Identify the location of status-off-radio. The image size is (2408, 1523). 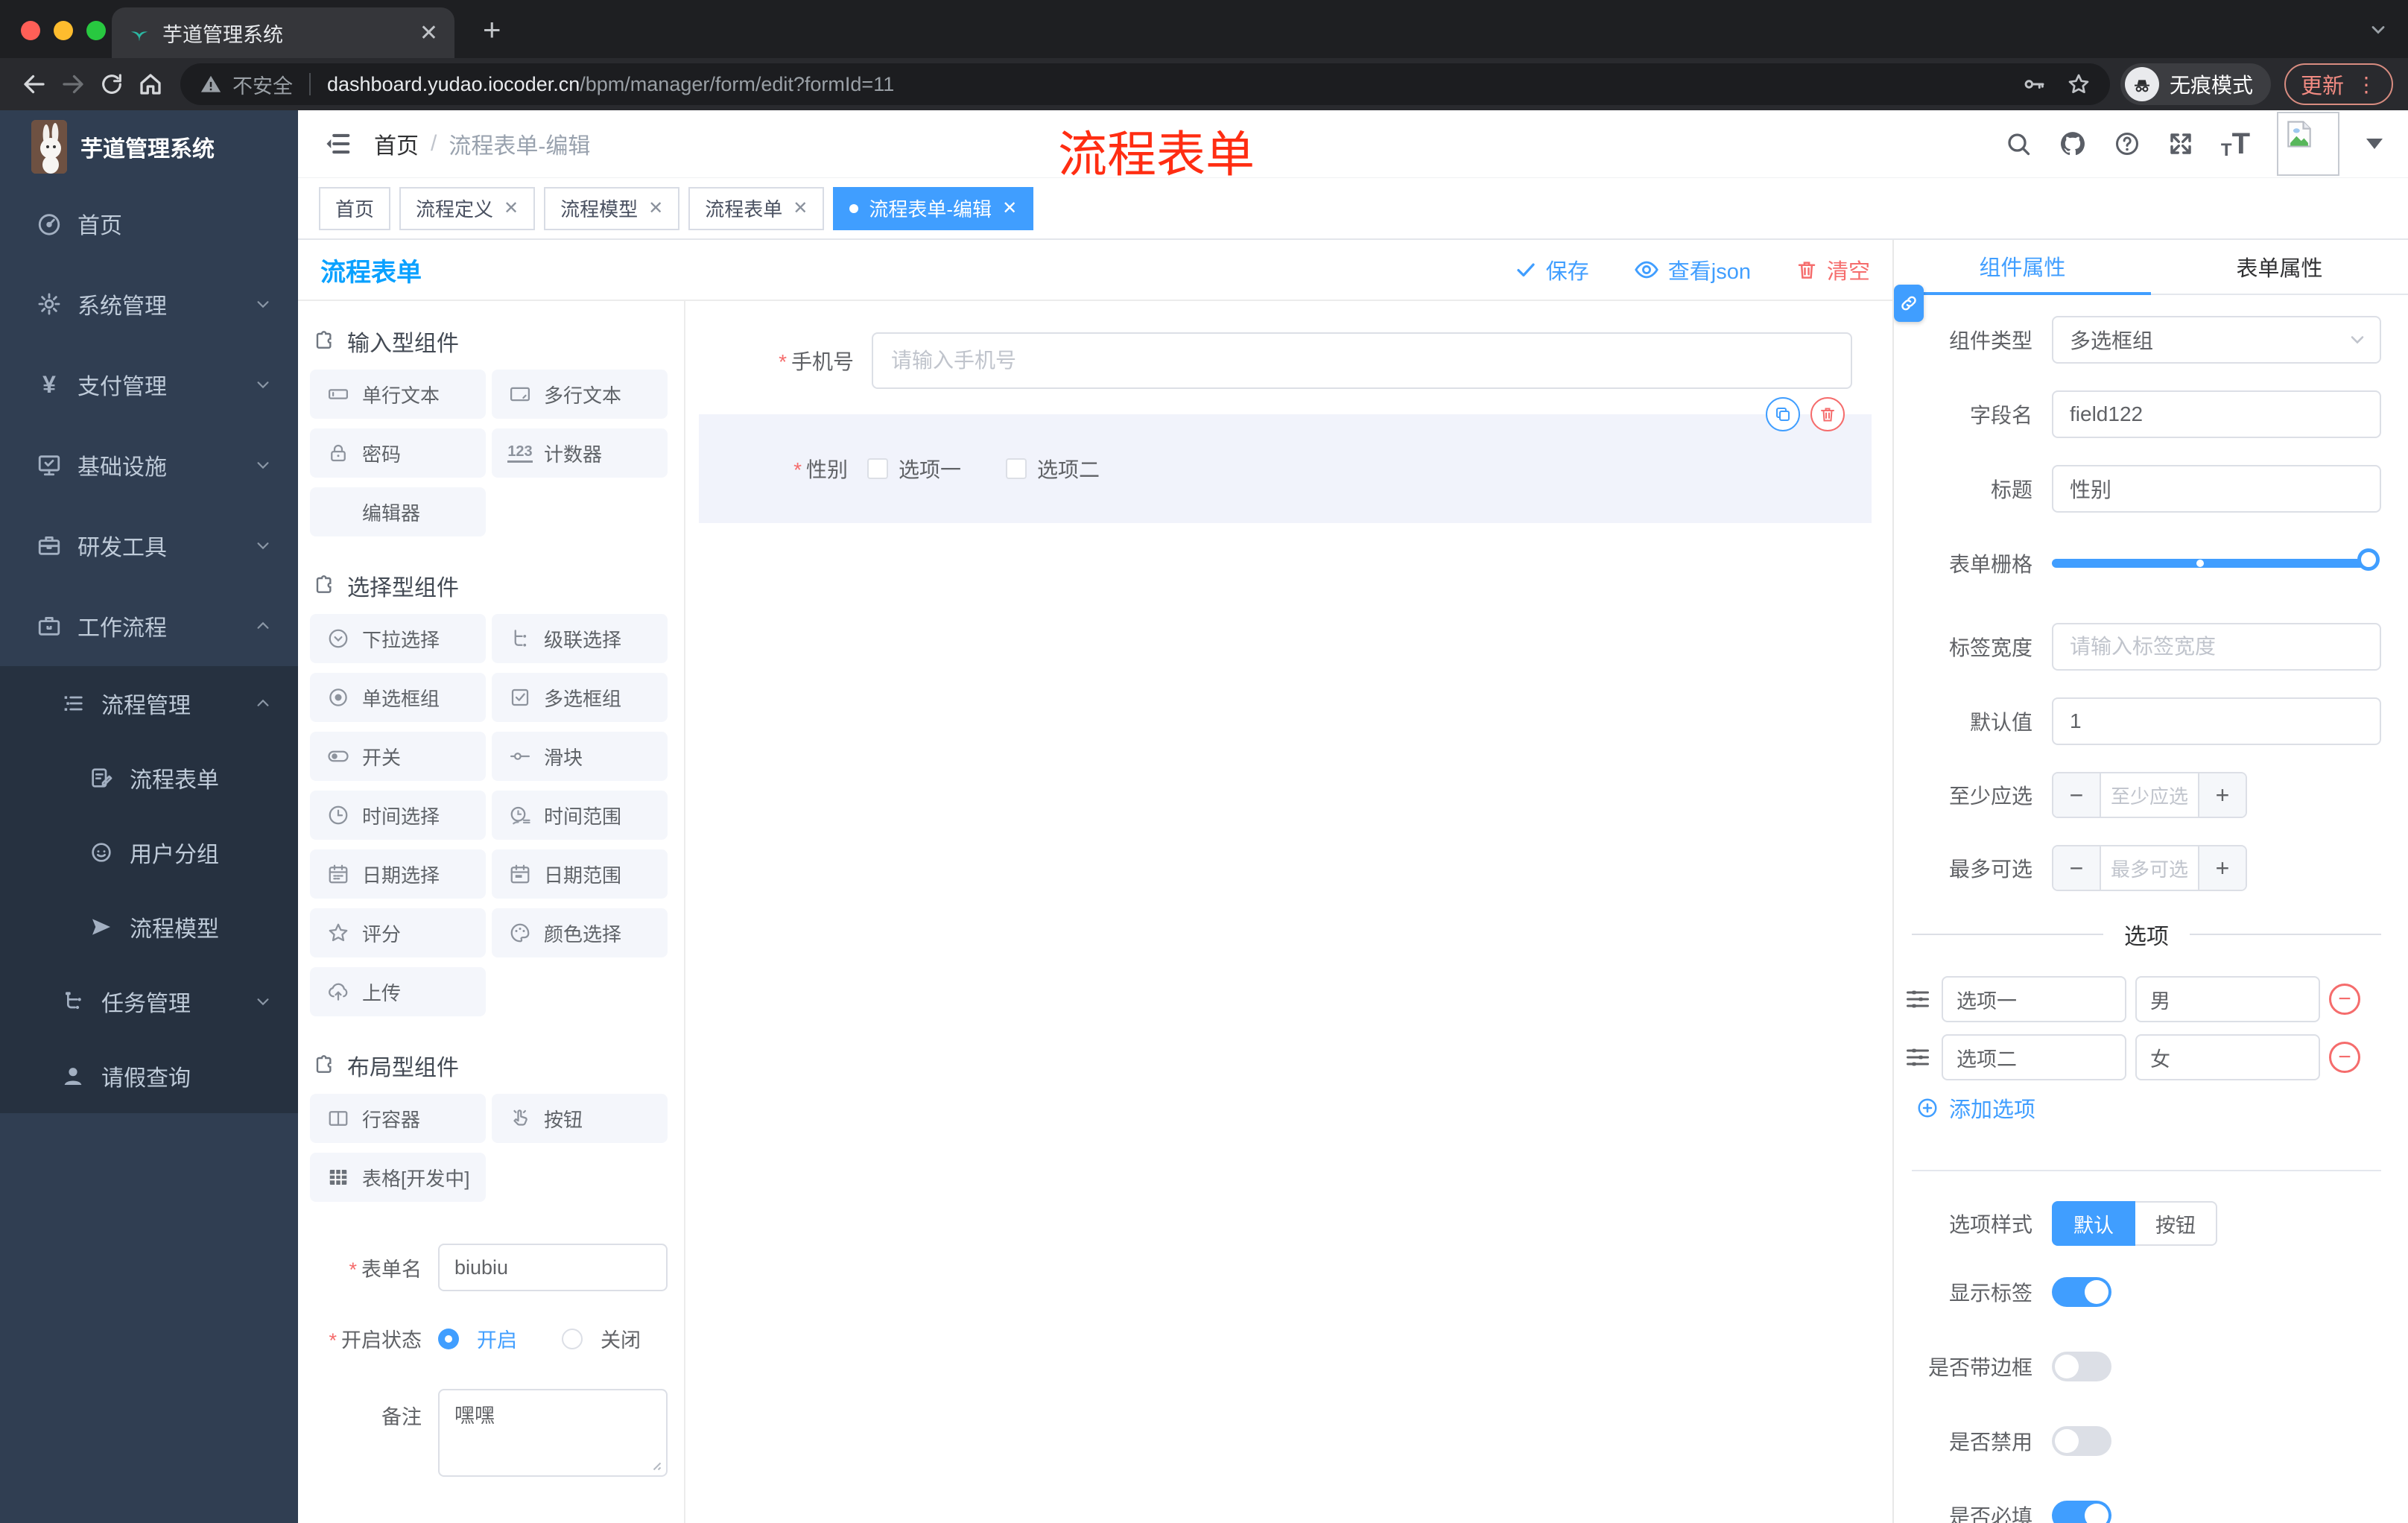
(572, 1338).